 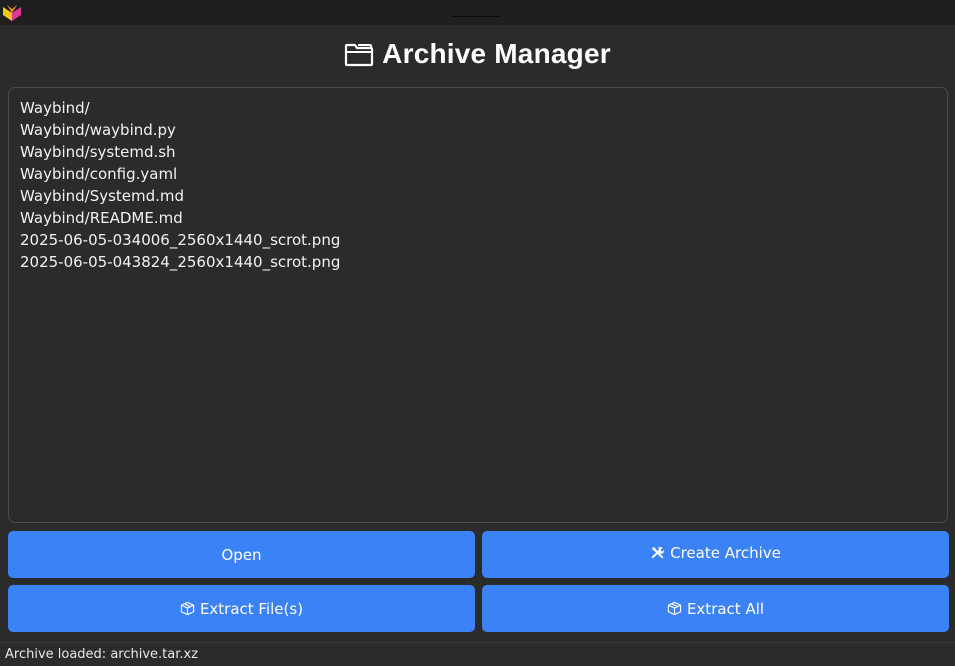 I want to click on open-button-label: Open, so click(x=241, y=554).